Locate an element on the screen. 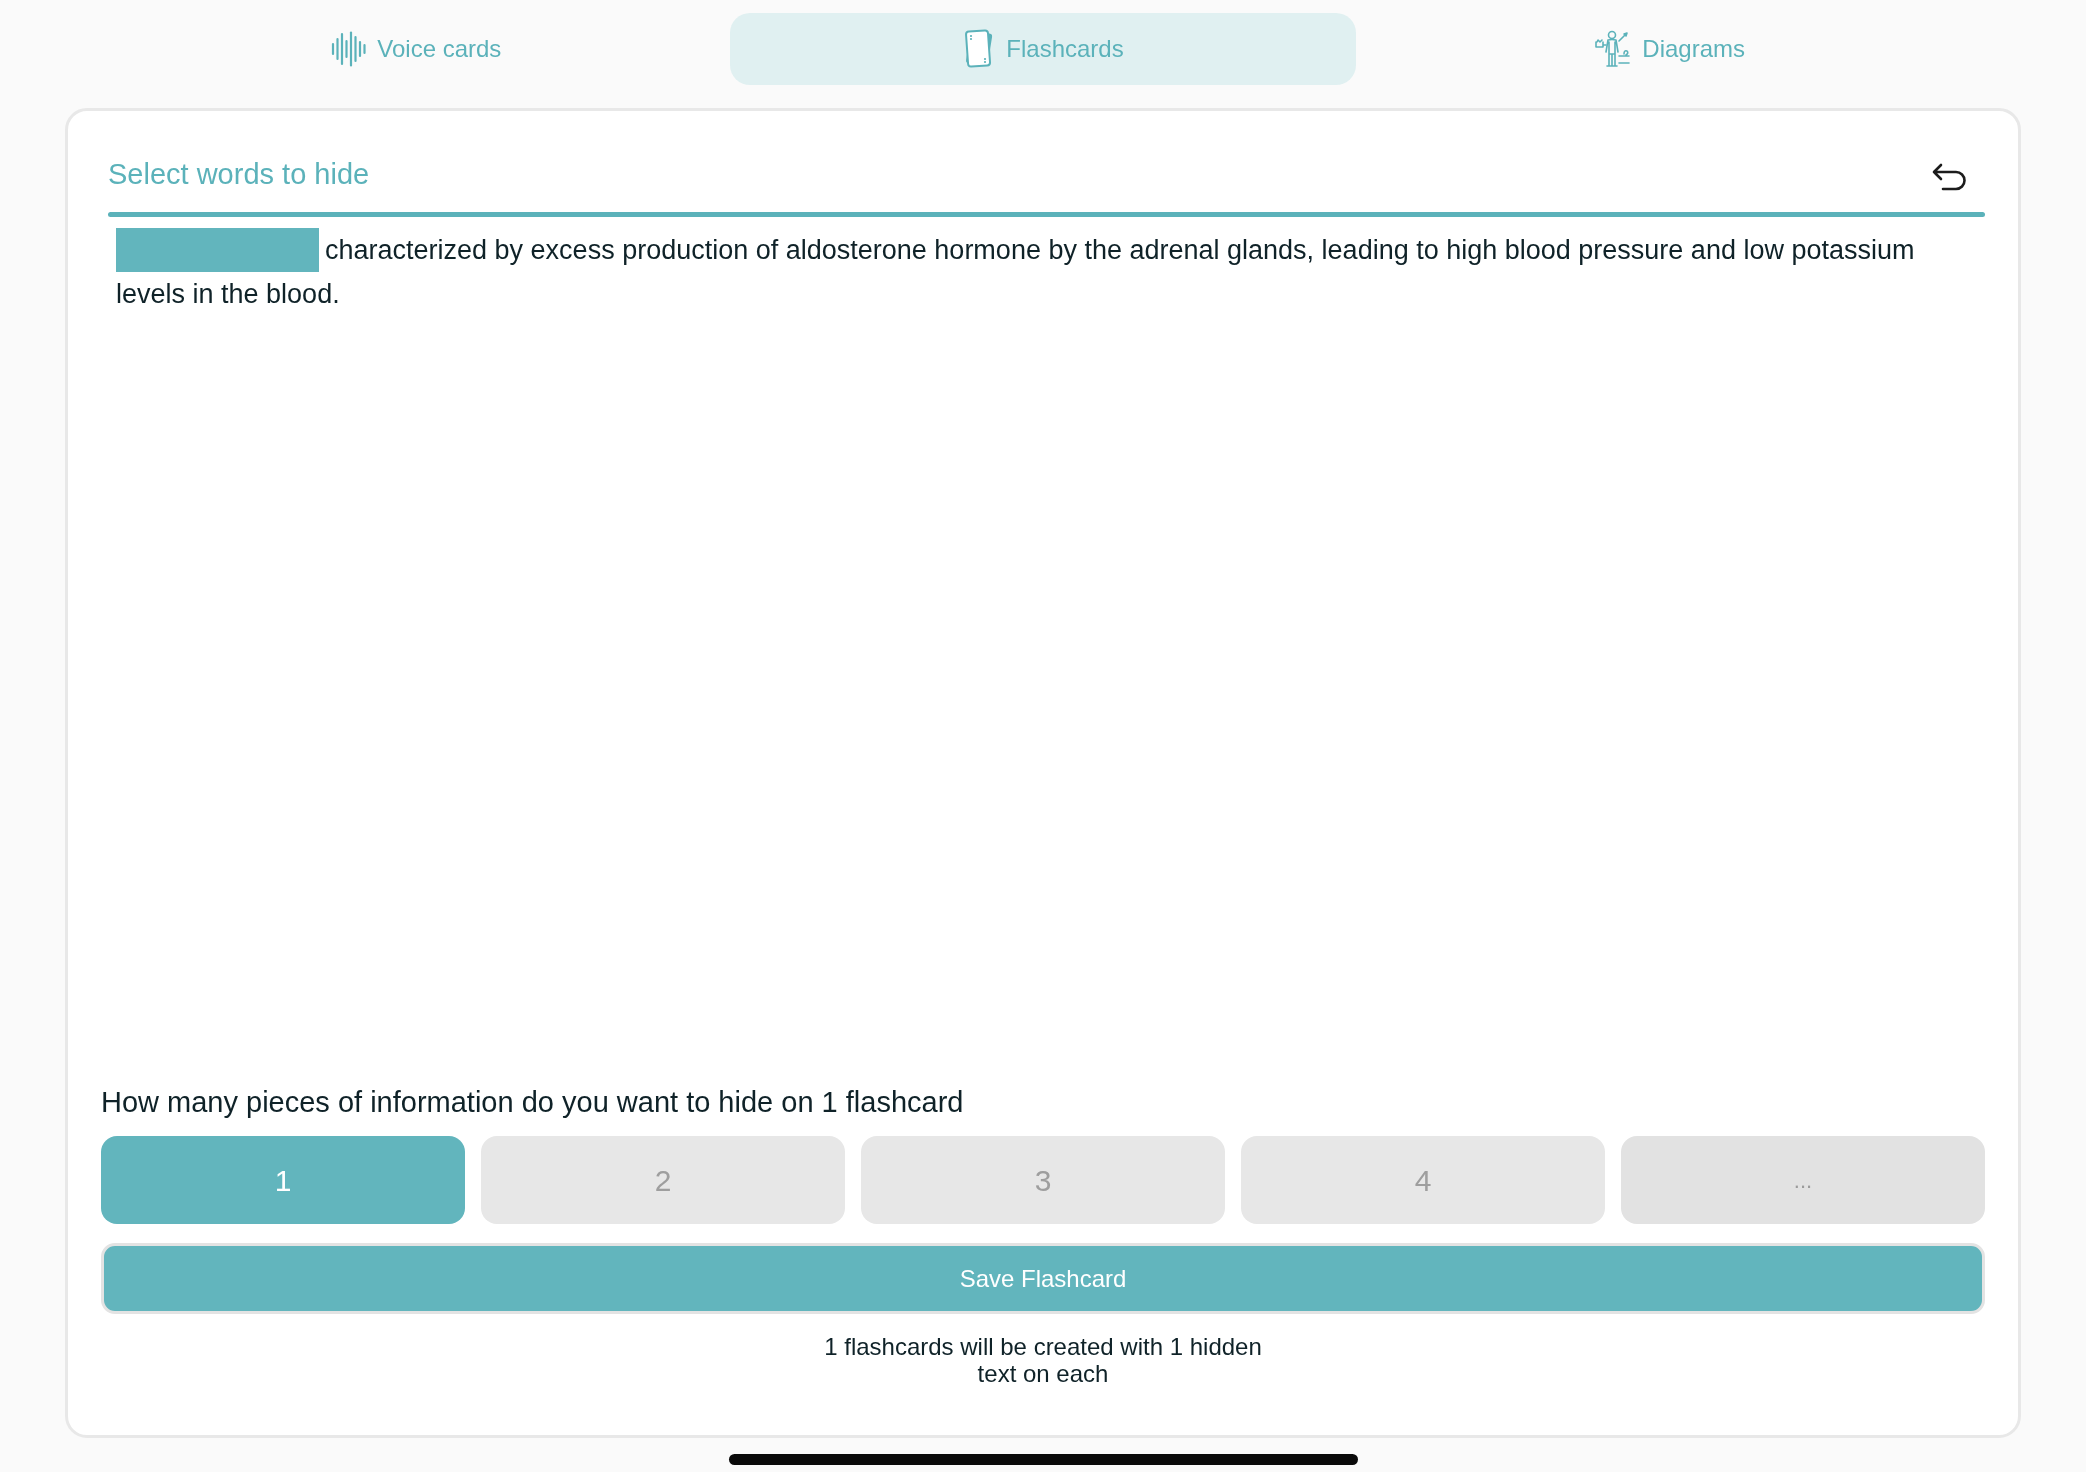  question-text: How many pieces of information do you want to hide on 1 flashcard is located at coordinates (532, 1102).